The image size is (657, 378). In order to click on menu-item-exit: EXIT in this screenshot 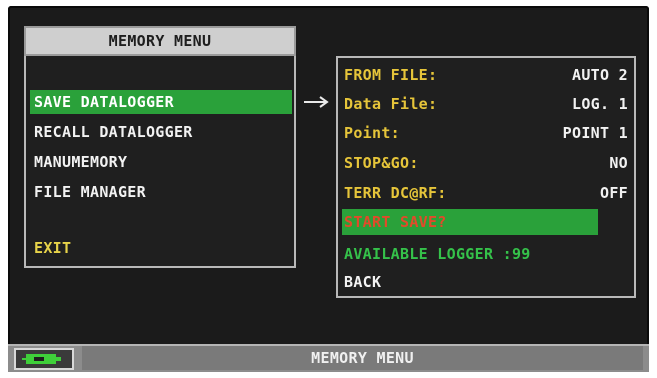, I will do `click(161, 248)`.